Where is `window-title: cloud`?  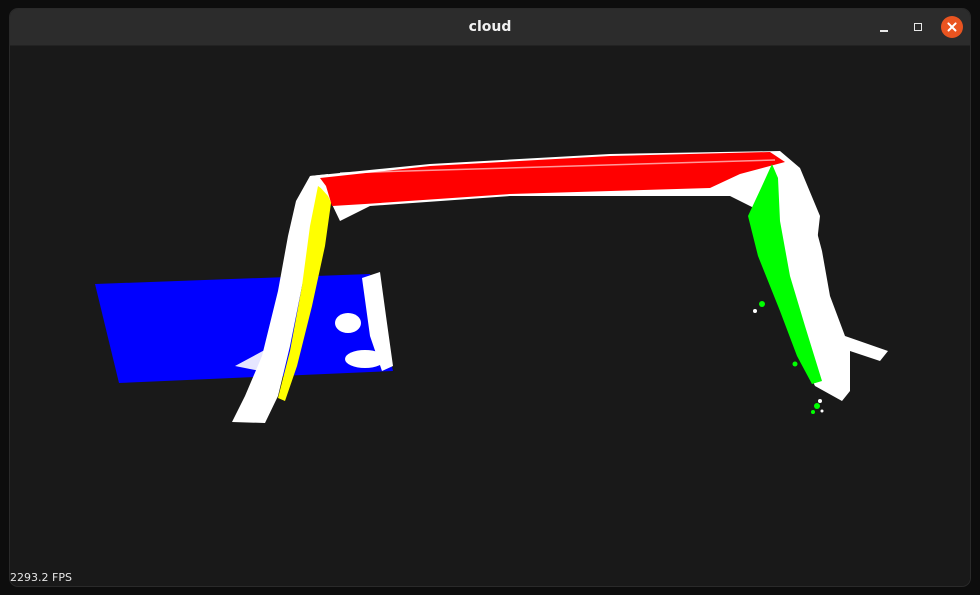 window-title: cloud is located at coordinates (490, 27).